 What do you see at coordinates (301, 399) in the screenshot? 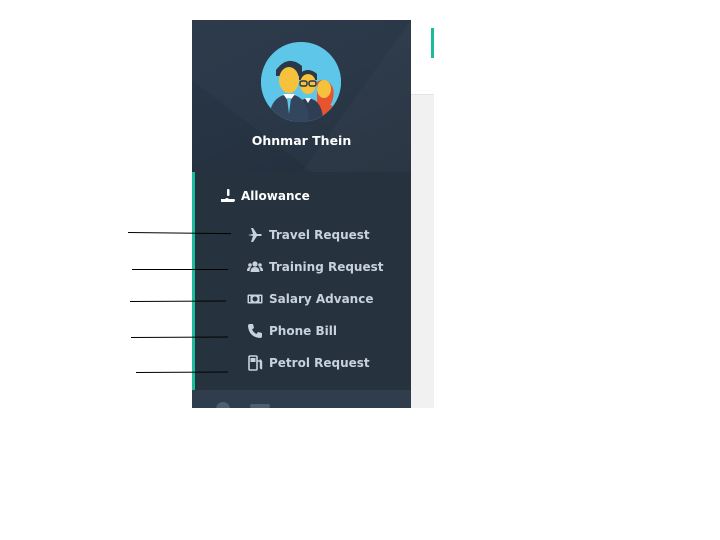
I see `collapsed-menu-section` at bounding box center [301, 399].